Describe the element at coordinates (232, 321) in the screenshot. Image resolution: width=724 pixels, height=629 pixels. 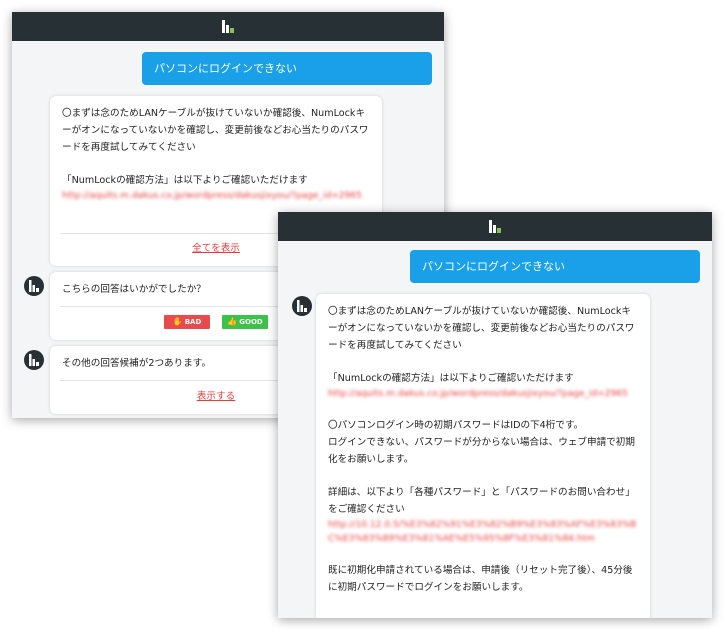
I see `thumbs-up-icon: 👍` at that location.